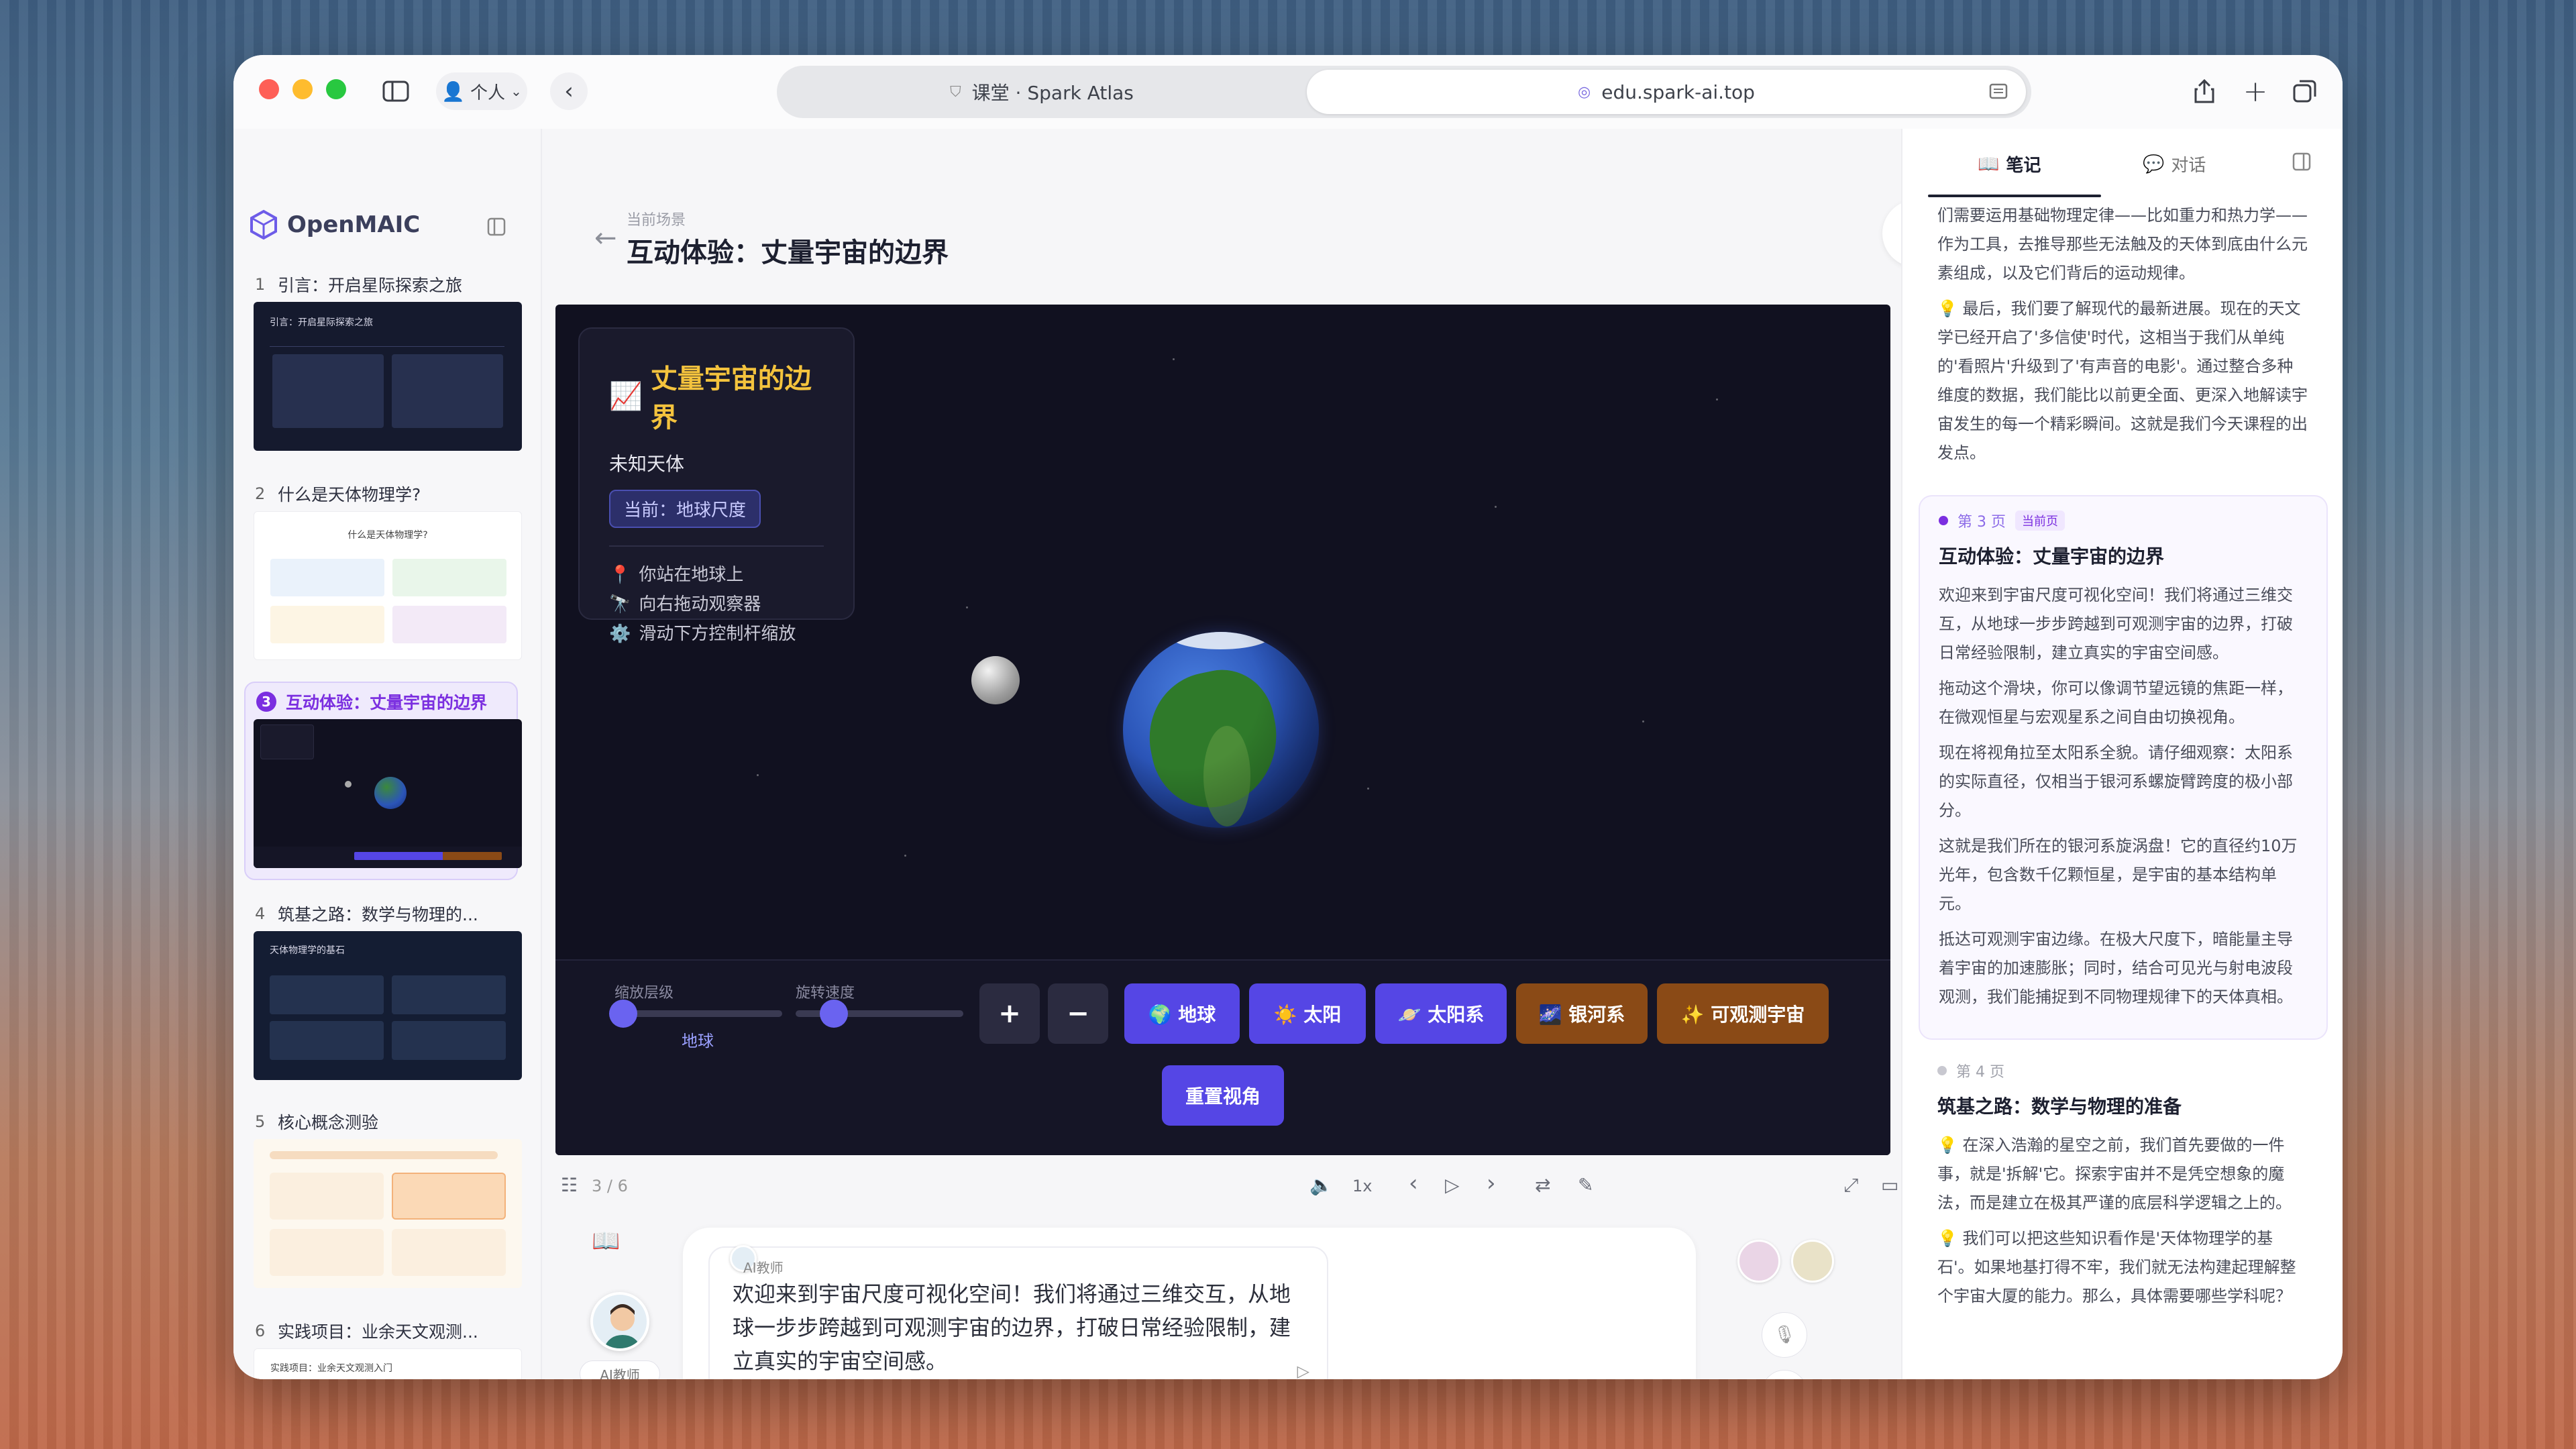  I want to click on new-tab-icon: +, so click(2255, 91).